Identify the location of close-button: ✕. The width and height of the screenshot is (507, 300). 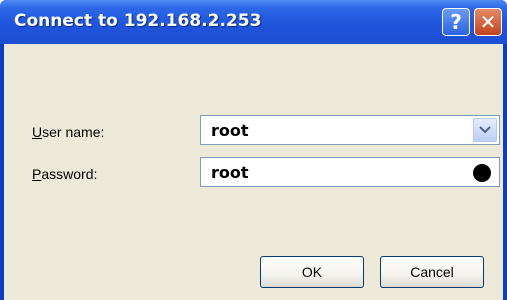
(488, 22).